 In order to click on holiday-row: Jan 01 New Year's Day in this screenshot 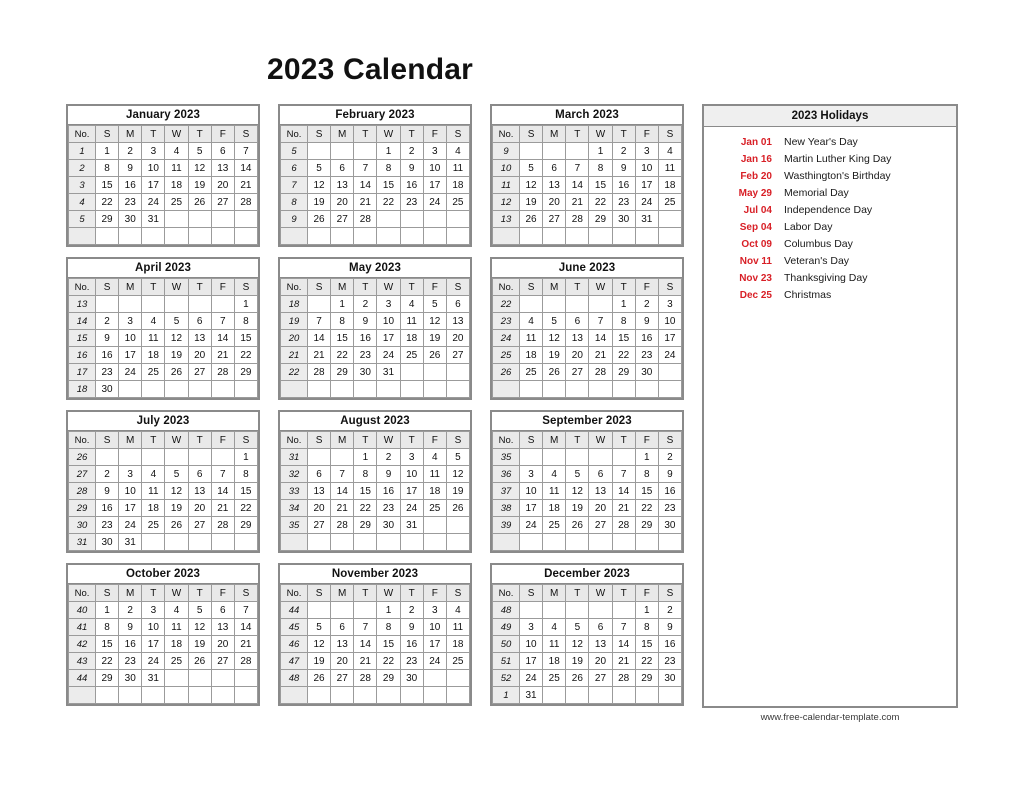, I will do `click(830, 141)`.